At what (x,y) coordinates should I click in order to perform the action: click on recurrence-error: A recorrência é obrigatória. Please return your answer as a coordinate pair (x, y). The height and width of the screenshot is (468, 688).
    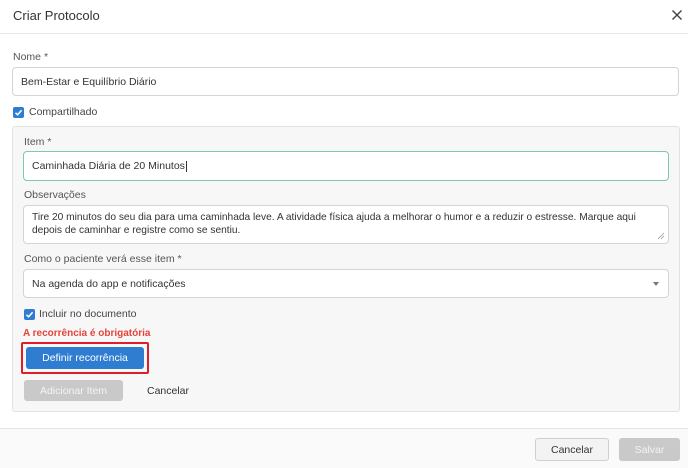
    Looking at the image, I should click on (87, 333).